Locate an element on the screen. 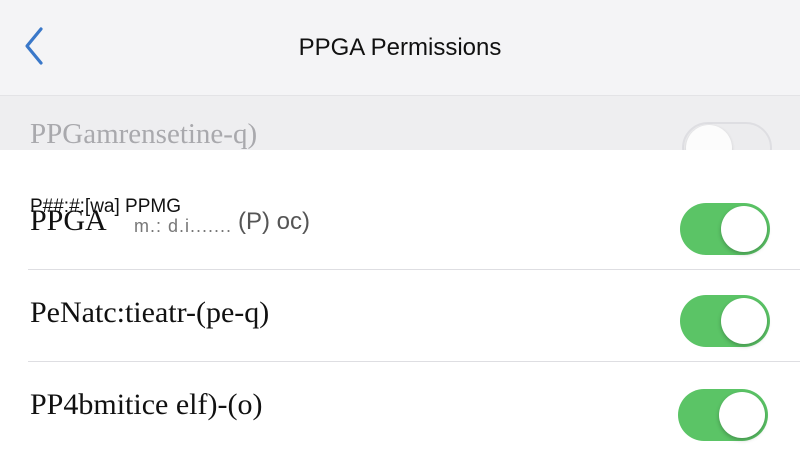 This screenshot has height=450, width=800. permission-overlay-label: P##:#:[wa] PPMG is located at coordinates (106, 206).